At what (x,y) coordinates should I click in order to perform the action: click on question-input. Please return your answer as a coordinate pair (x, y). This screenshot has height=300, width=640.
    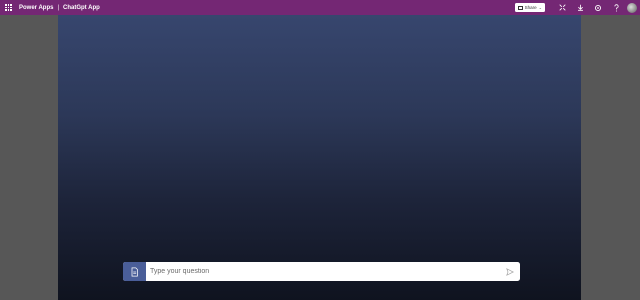
    Looking at the image, I should click on (323, 271).